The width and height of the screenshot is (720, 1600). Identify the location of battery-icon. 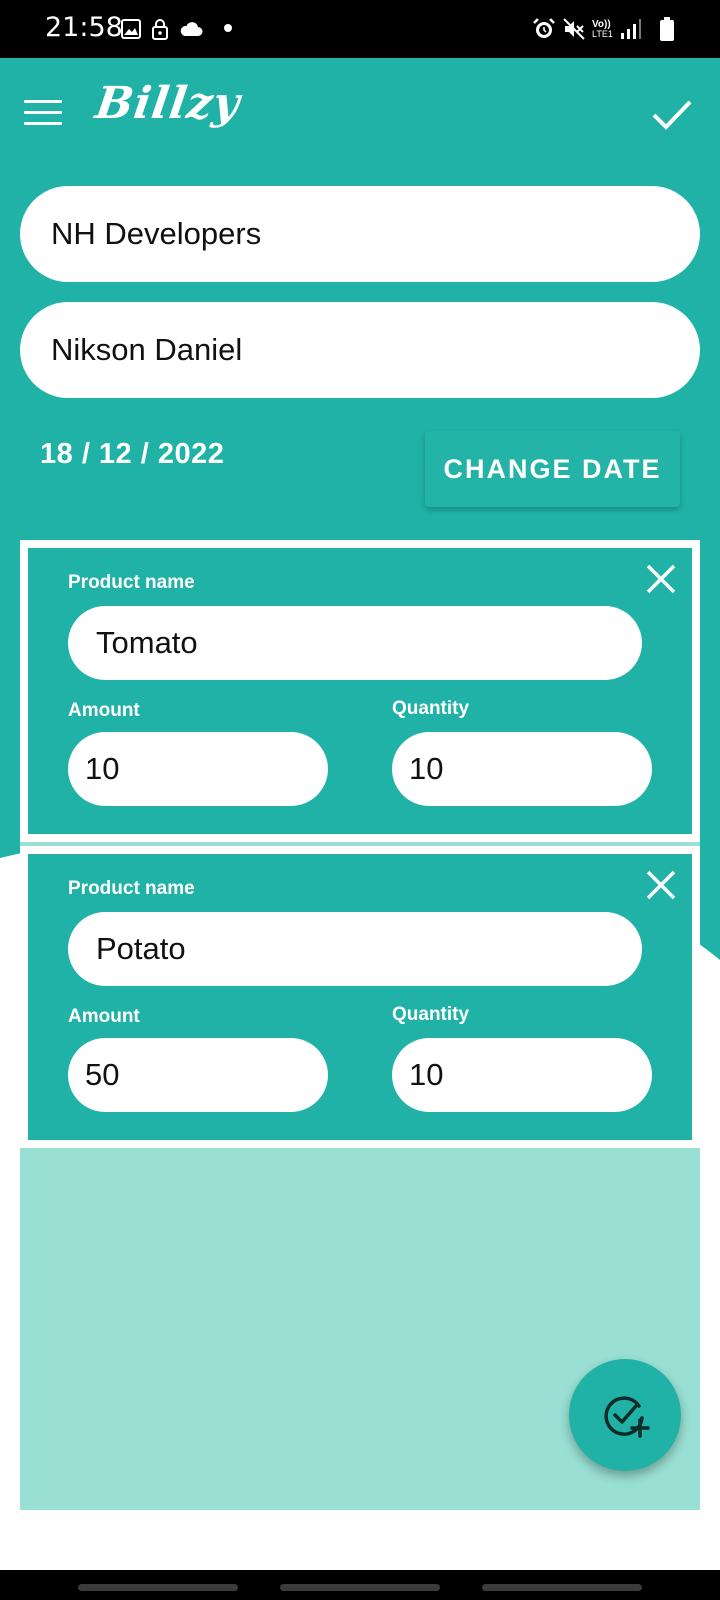
(667, 29).